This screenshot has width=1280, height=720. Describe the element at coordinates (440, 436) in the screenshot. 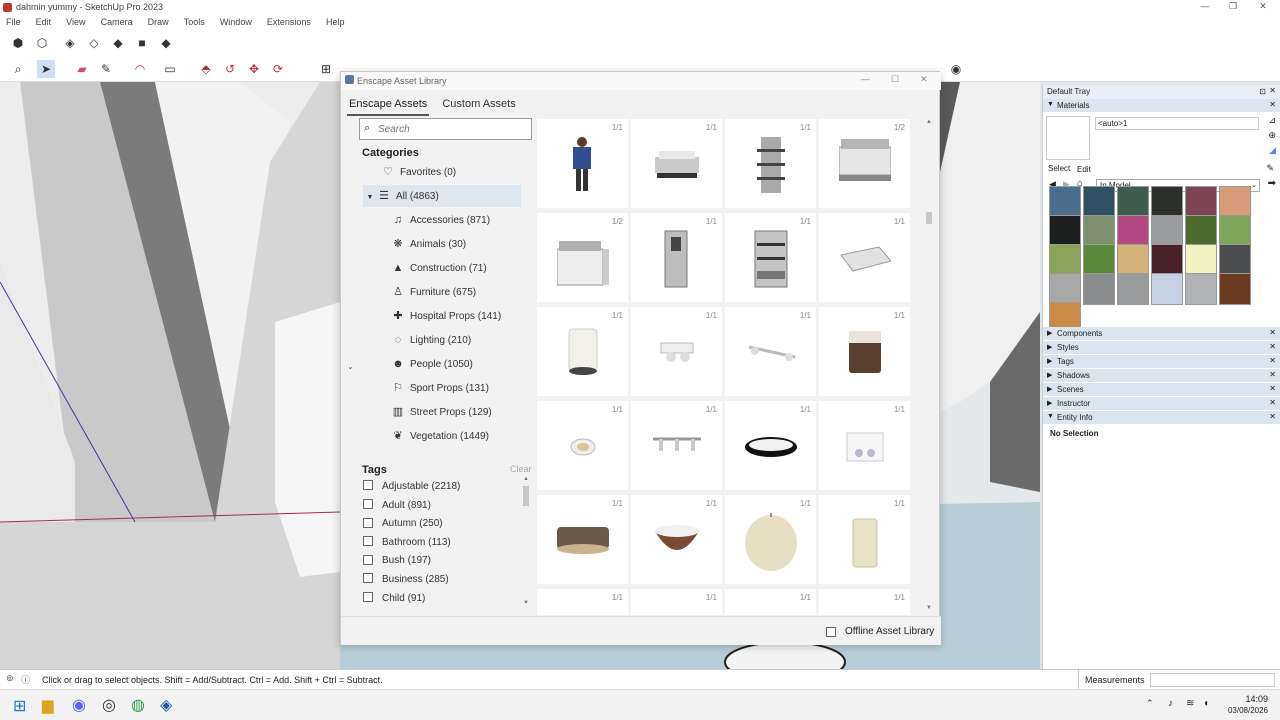

I see `category-item: ❦ Vegetation (1449)` at that location.